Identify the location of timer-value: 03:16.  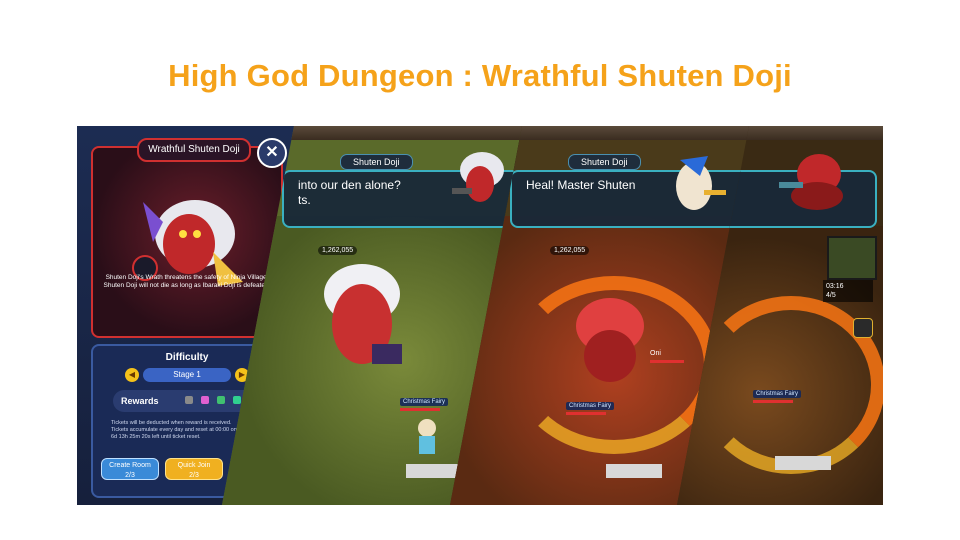
(835, 286).